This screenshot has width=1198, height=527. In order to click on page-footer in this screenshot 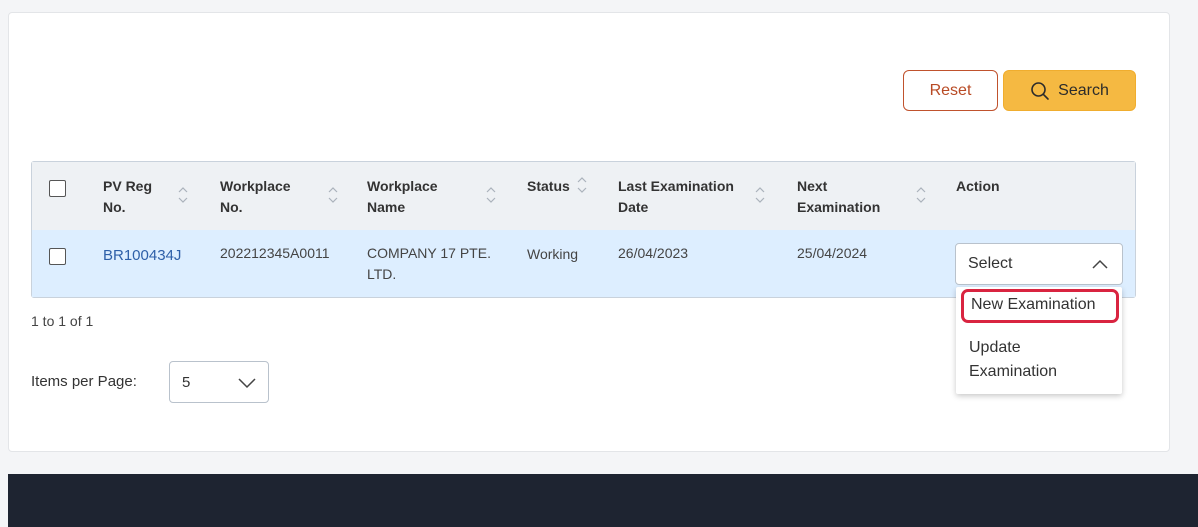, I will do `click(603, 500)`.